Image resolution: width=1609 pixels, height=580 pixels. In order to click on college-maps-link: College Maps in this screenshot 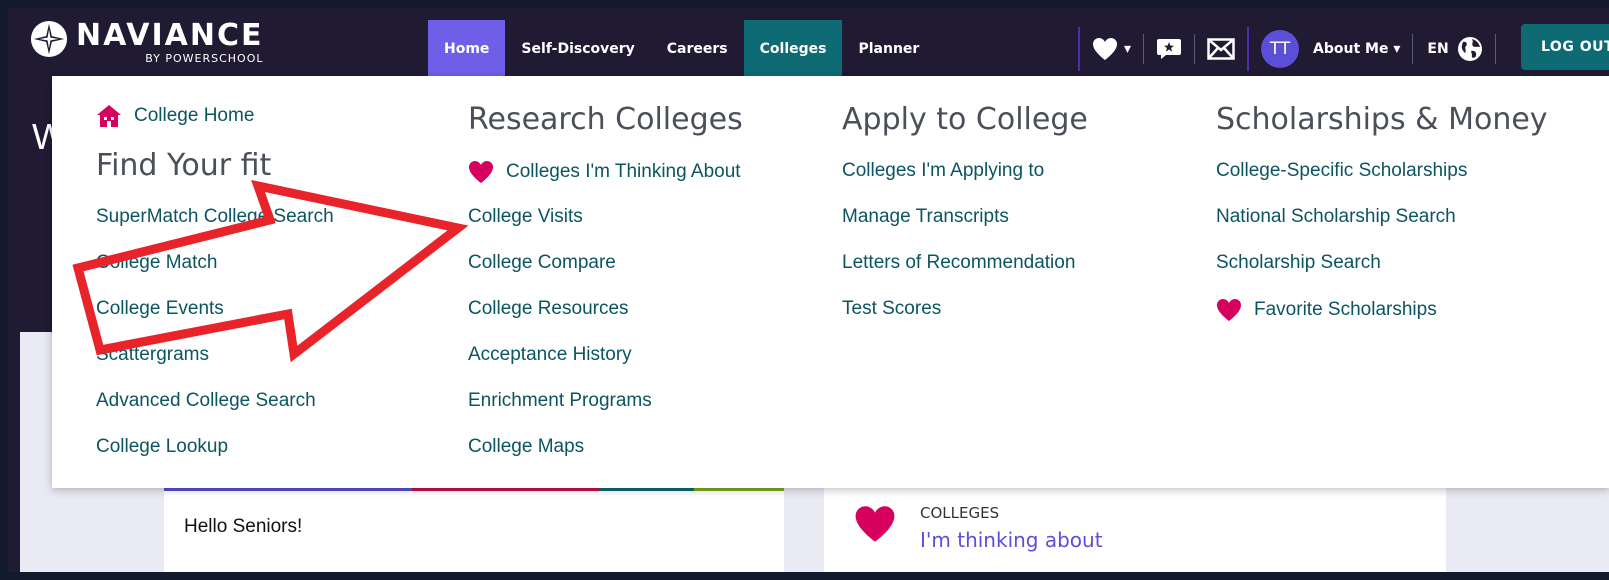, I will do `click(526, 447)`.